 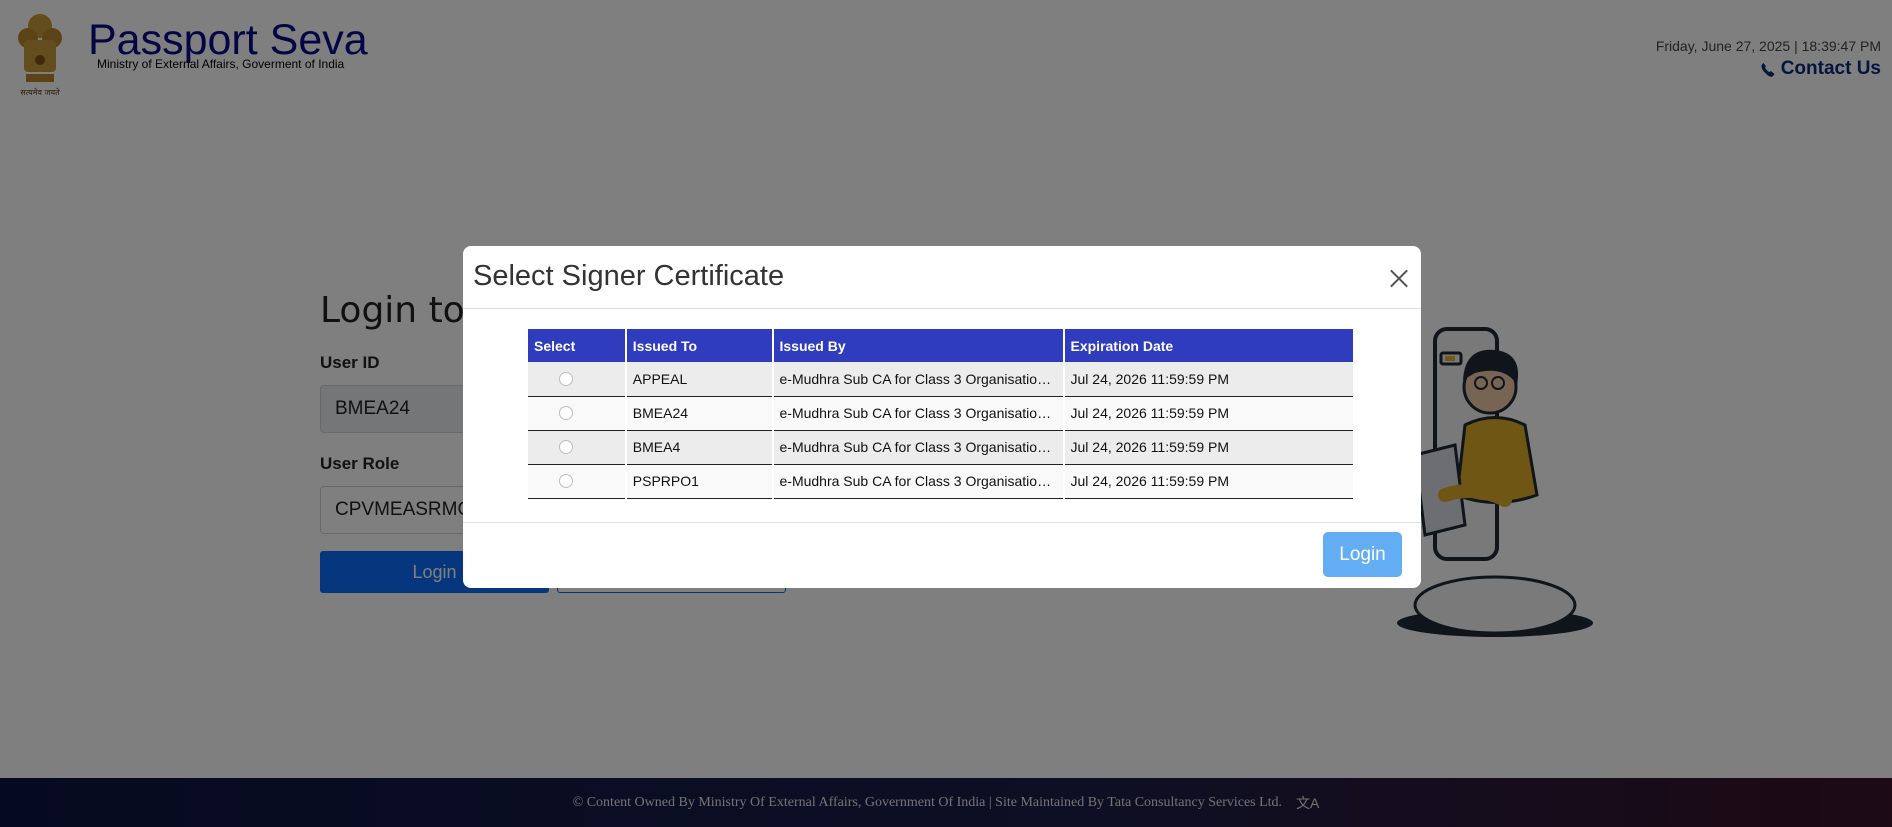 I want to click on column-header-select: Select, so click(x=577, y=345).